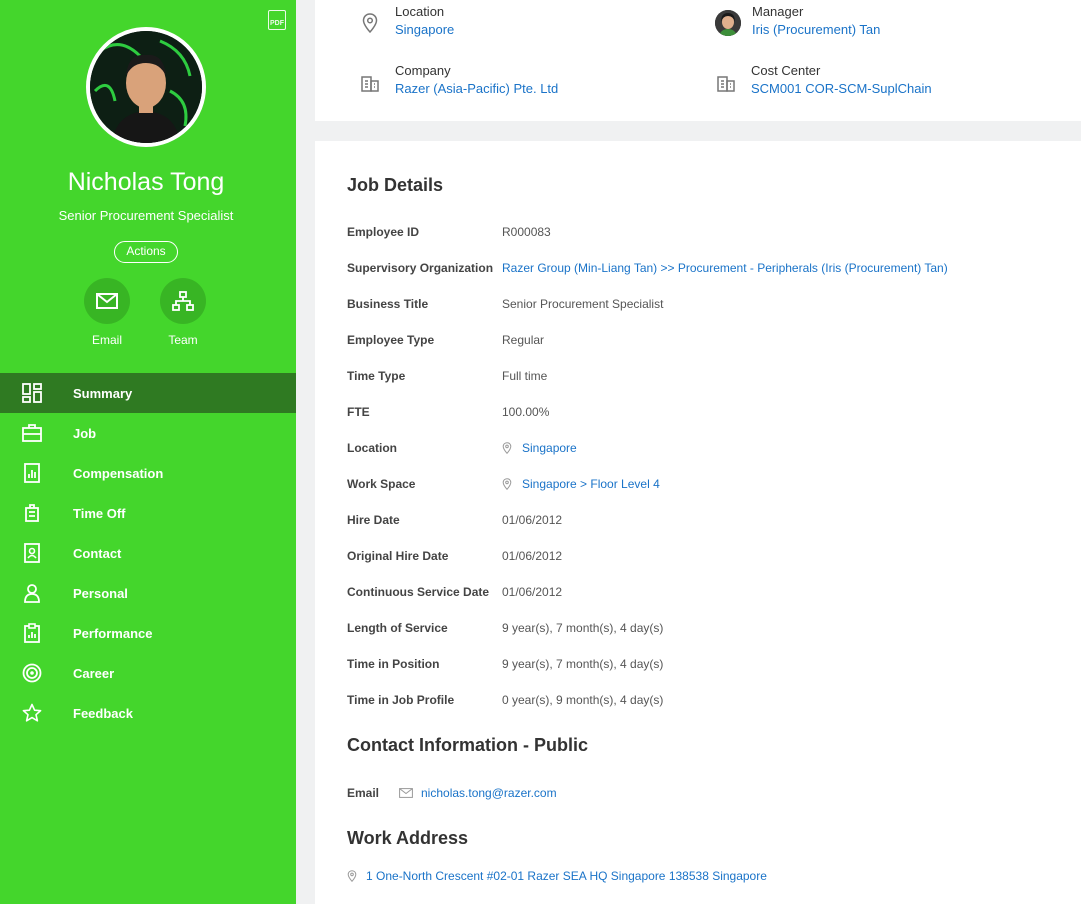  Describe the element at coordinates (32, 553) in the screenshot. I see `contact-card-icon` at that location.